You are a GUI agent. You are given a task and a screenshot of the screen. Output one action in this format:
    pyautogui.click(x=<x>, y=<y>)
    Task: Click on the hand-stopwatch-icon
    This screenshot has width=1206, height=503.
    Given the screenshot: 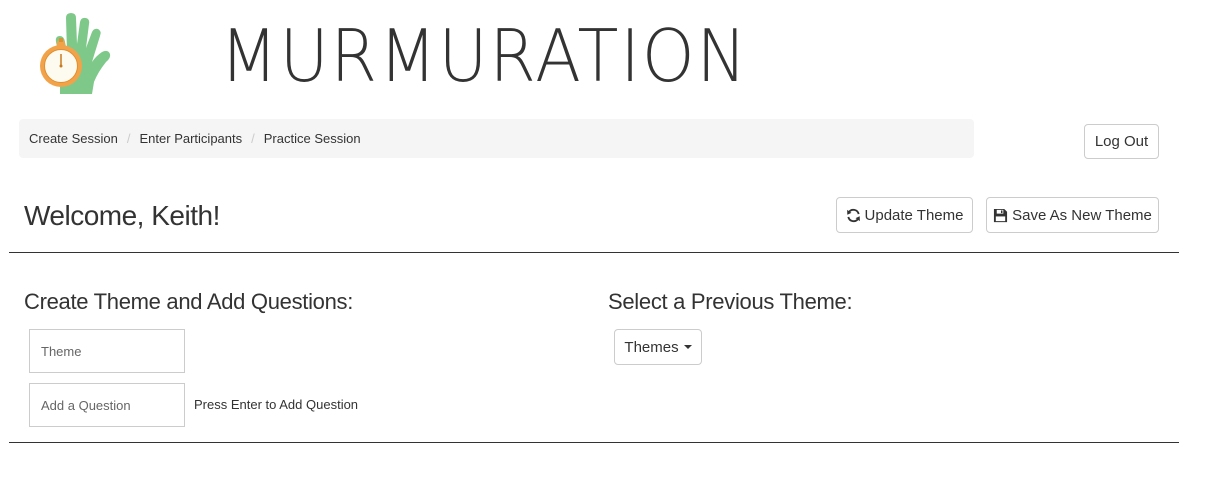 What is the action you would take?
    pyautogui.click(x=75, y=53)
    